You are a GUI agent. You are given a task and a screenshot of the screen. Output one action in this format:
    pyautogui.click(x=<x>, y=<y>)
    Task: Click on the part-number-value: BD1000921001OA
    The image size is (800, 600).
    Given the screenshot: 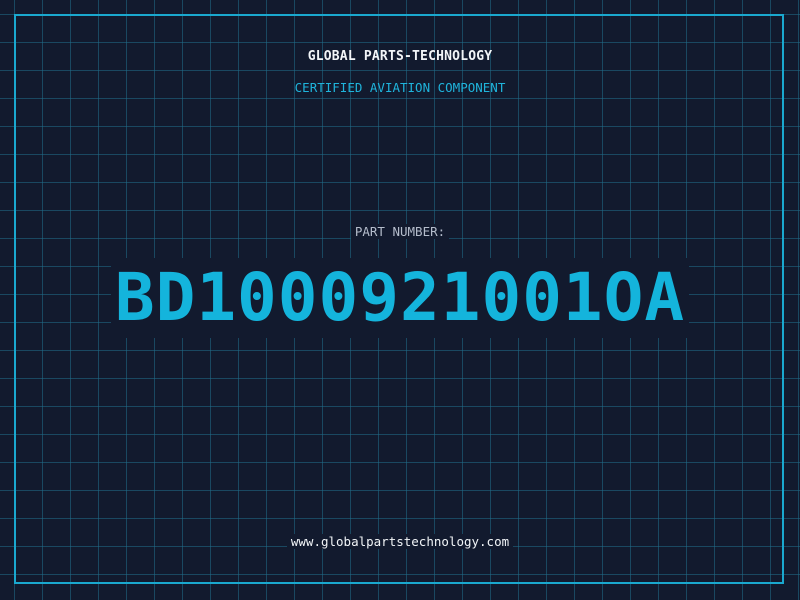 What is the action you would take?
    pyautogui.click(x=400, y=298)
    